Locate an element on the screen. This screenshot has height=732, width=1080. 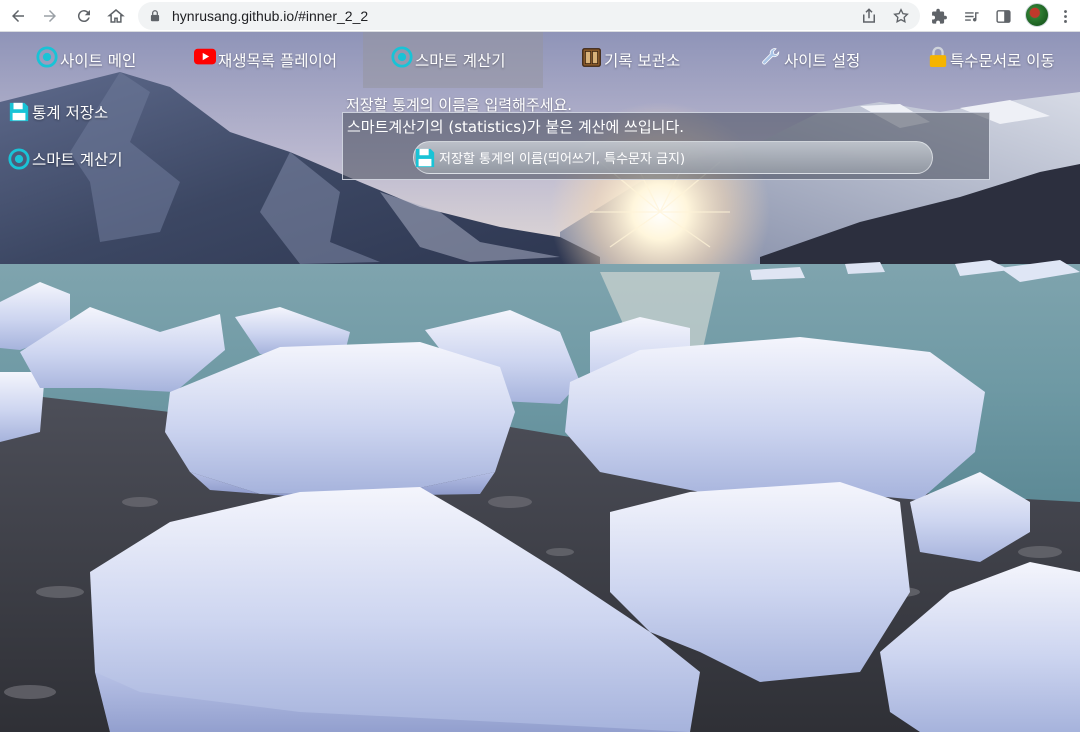
home-button is located at coordinates (116, 16).